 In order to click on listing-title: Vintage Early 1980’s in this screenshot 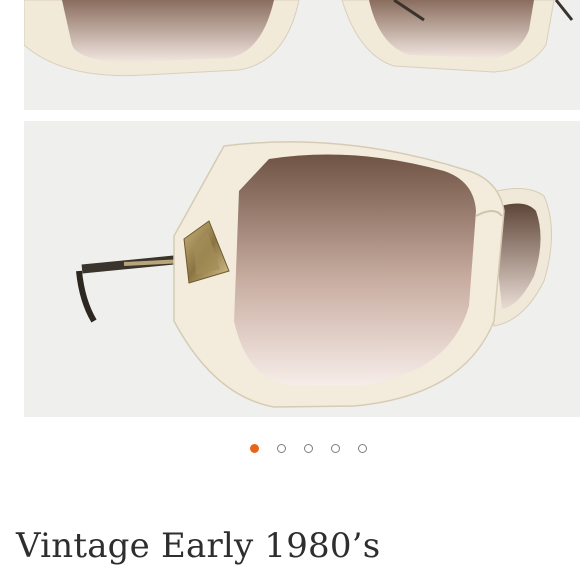, I will do `click(198, 546)`.